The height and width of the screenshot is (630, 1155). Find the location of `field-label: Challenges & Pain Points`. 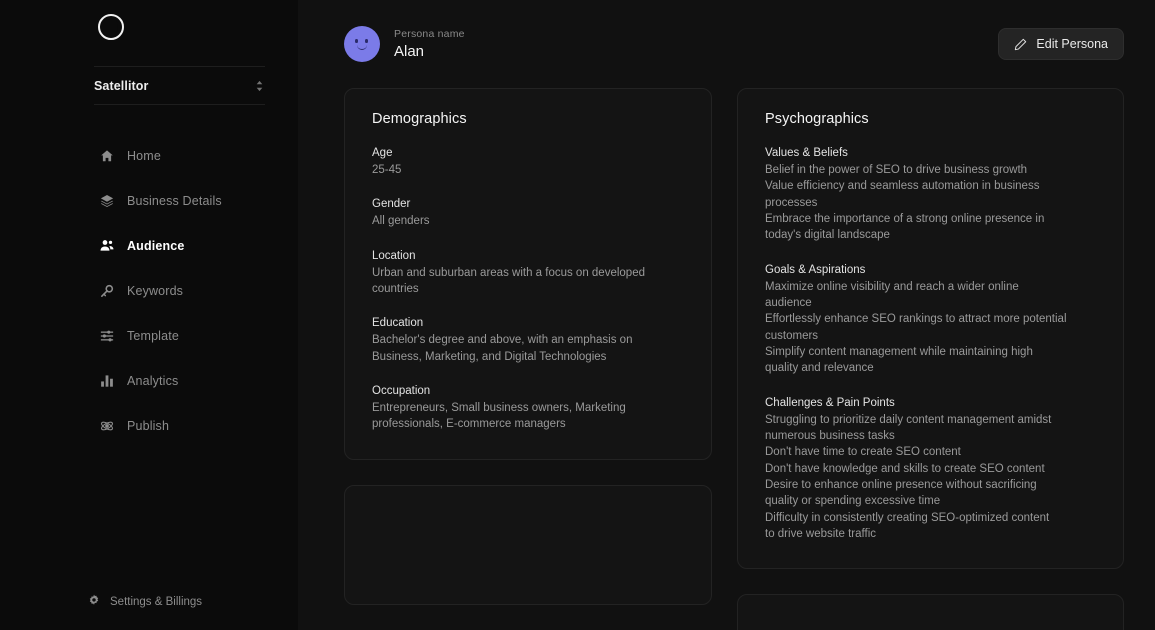

field-label: Challenges & Pain Points is located at coordinates (830, 402).